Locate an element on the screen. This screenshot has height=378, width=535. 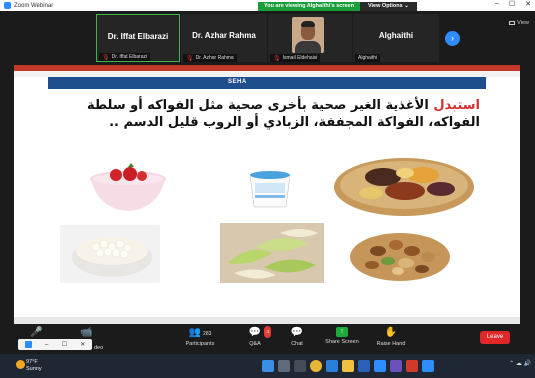
qa-label: Q&A is located at coordinates (255, 344).